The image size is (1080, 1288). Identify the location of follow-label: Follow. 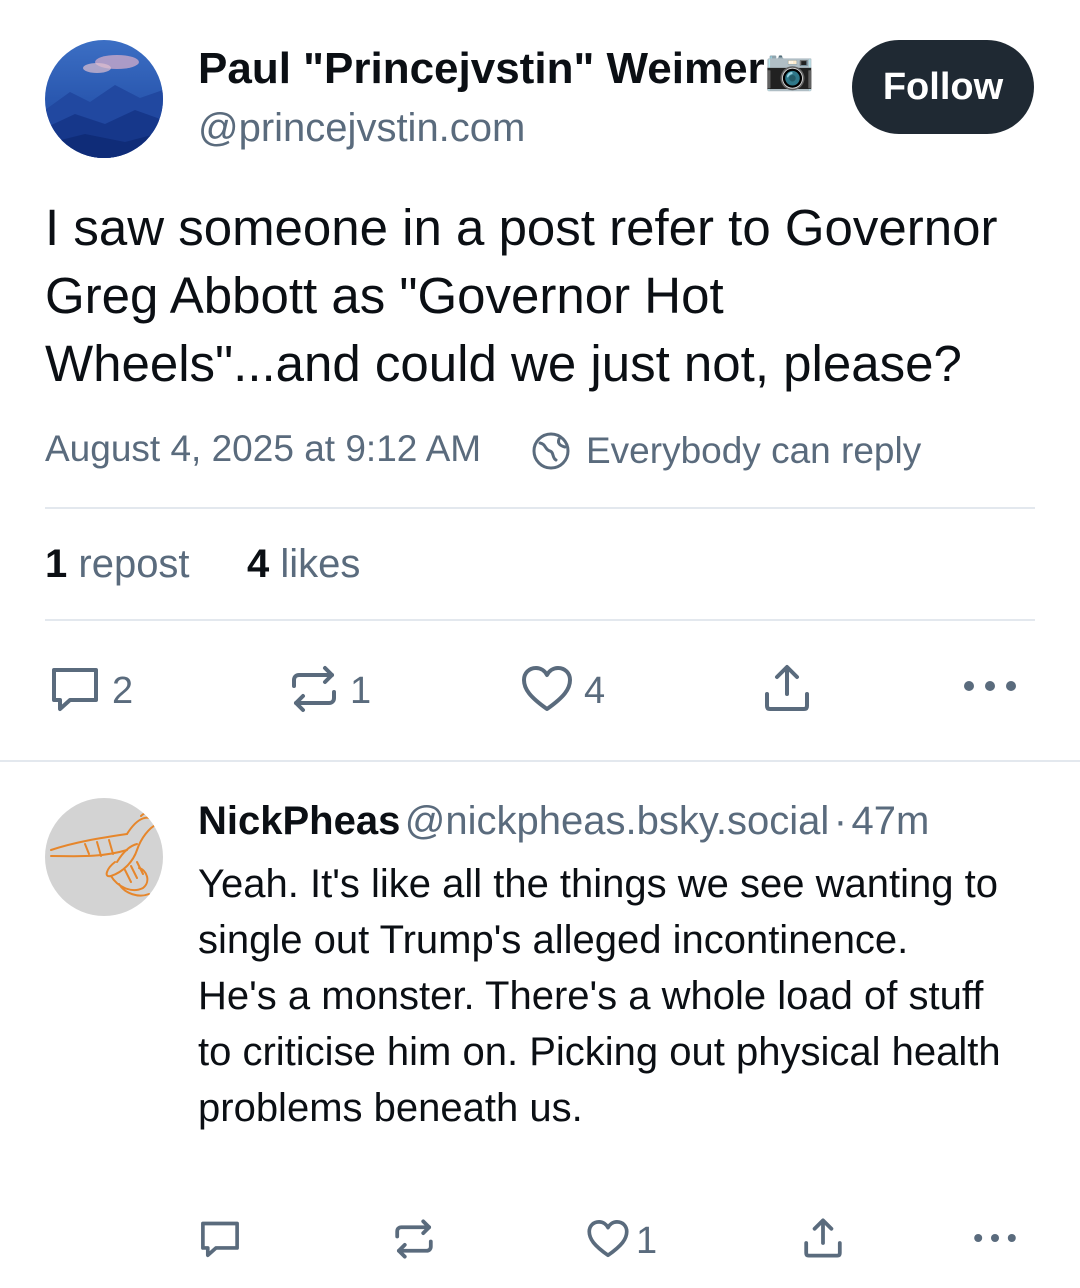
(943, 86).